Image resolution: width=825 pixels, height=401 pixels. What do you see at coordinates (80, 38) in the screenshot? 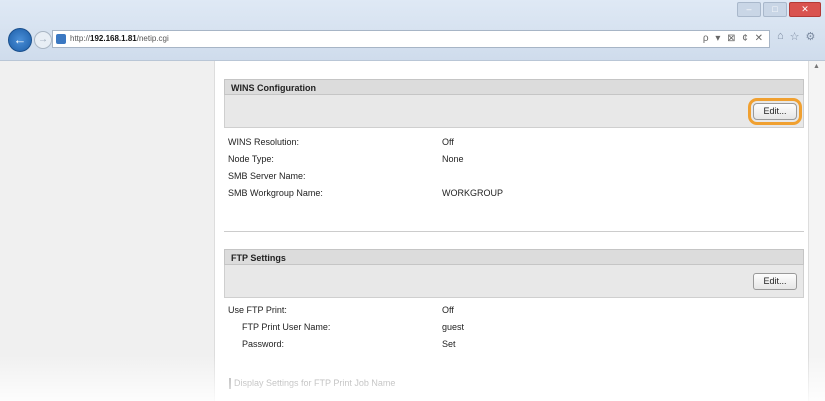
I see `url-prefix: http://` at bounding box center [80, 38].